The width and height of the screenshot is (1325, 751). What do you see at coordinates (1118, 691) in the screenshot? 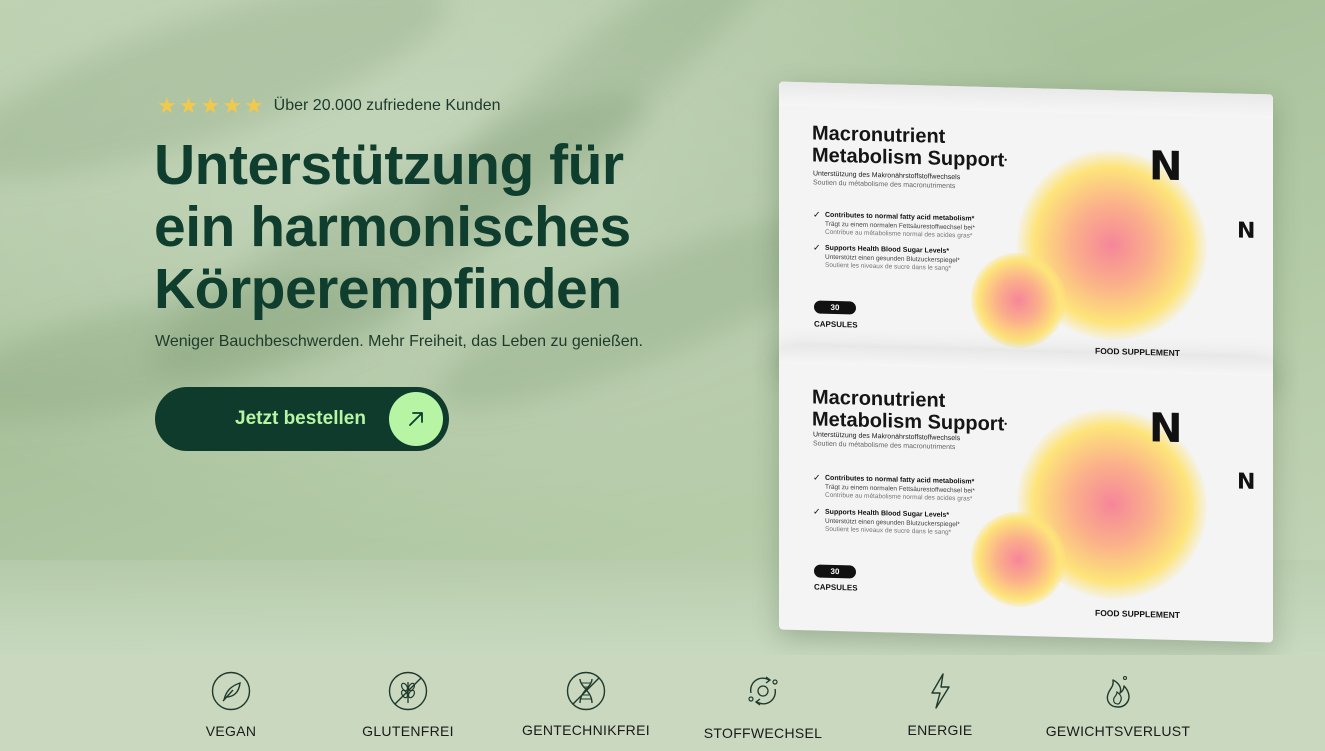
I see `weight-loss-flame-icon` at bounding box center [1118, 691].